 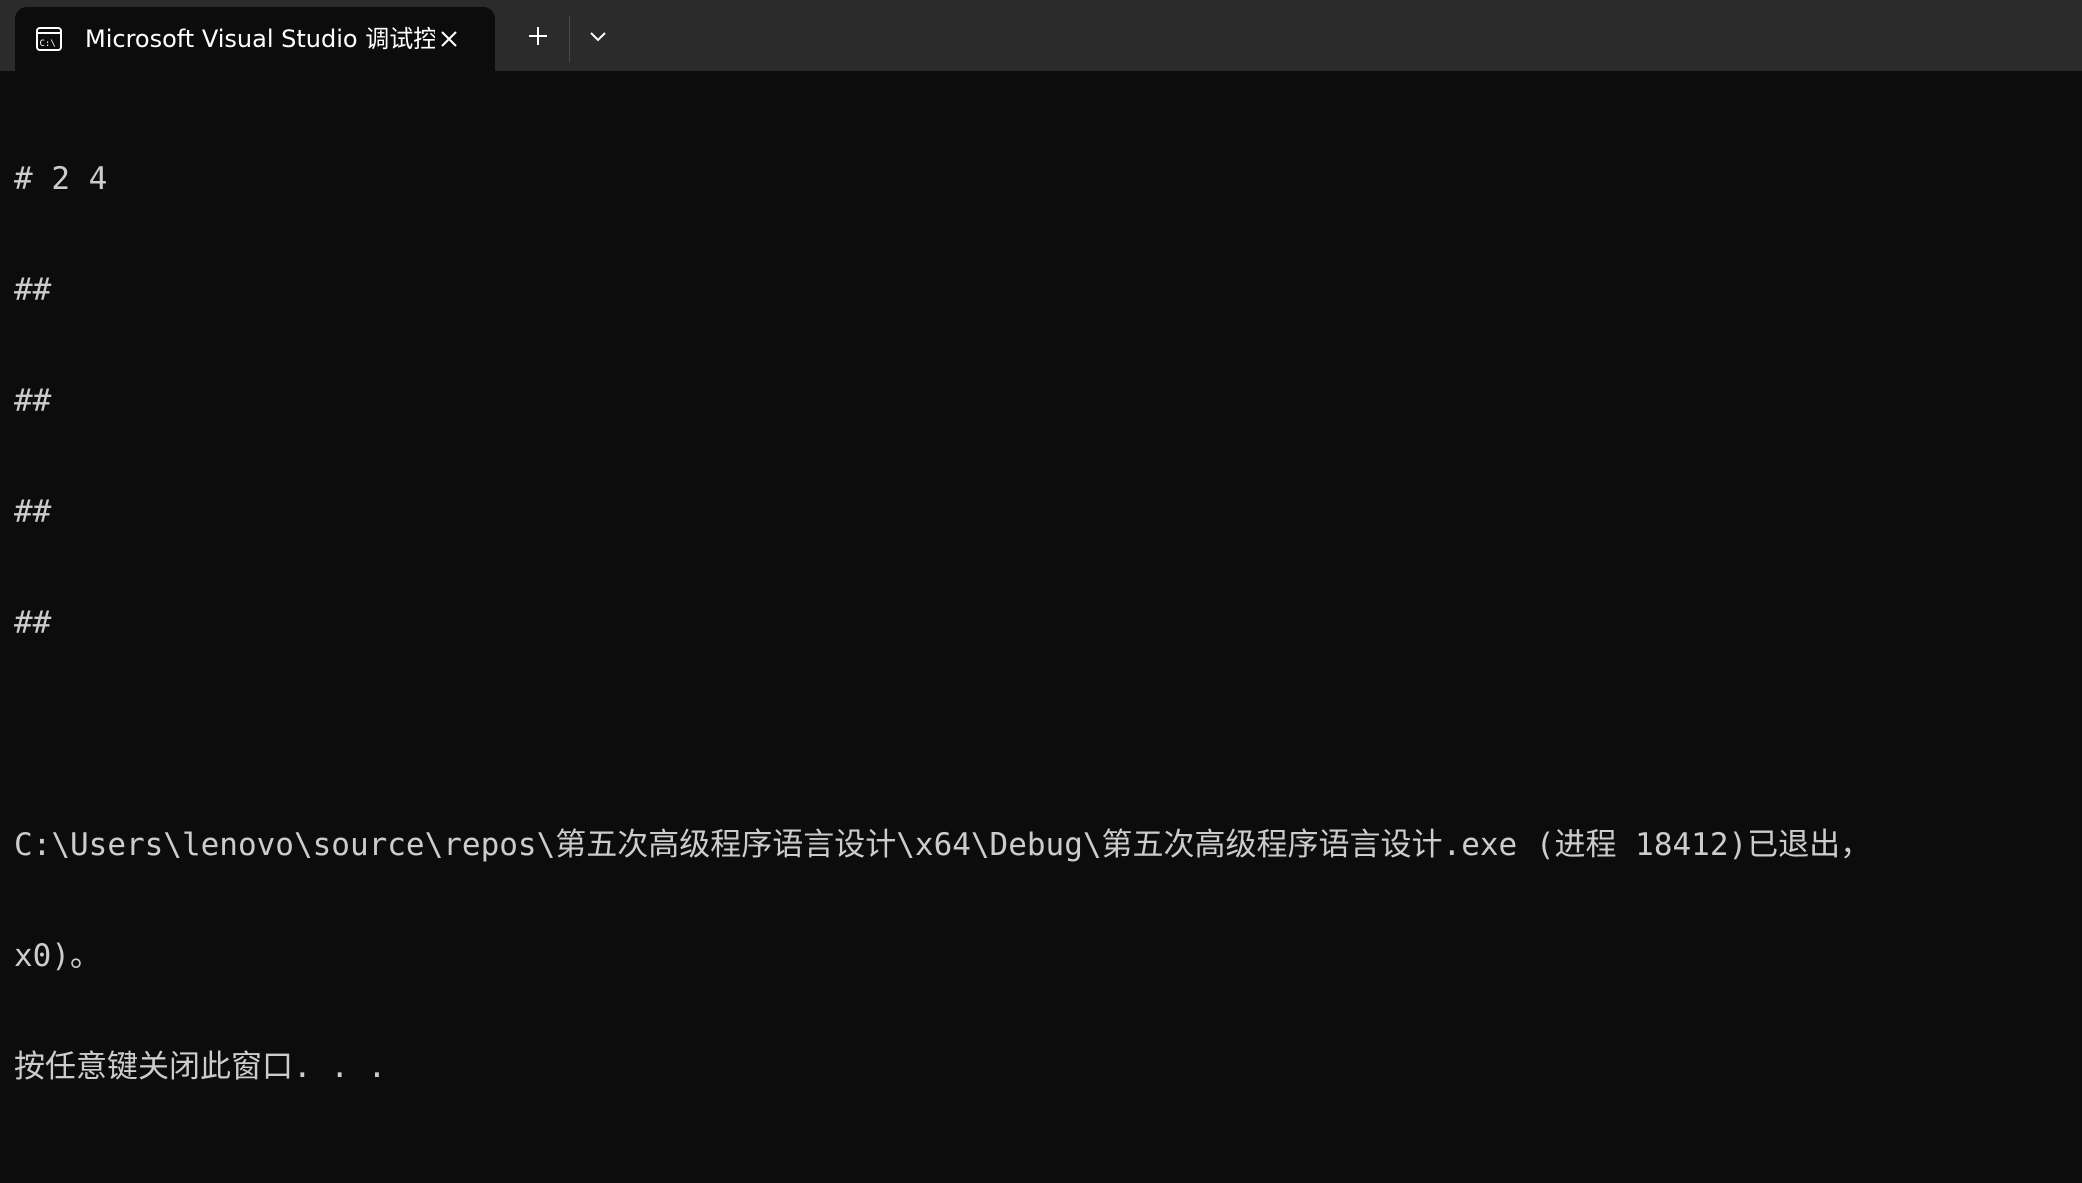 What do you see at coordinates (61, 179) in the screenshot?
I see `console-line: # 2 4` at bounding box center [61, 179].